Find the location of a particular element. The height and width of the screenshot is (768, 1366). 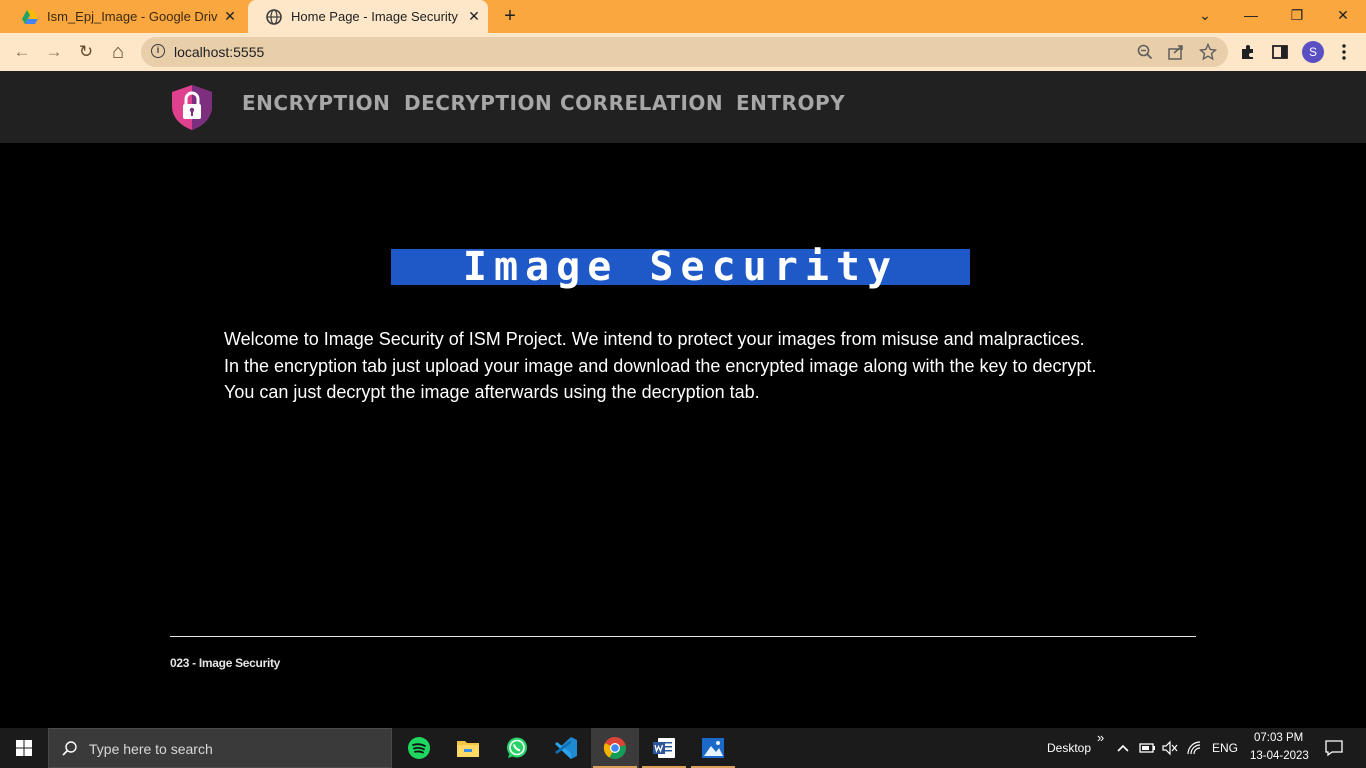

google-drive-icon is located at coordinates (30, 16).